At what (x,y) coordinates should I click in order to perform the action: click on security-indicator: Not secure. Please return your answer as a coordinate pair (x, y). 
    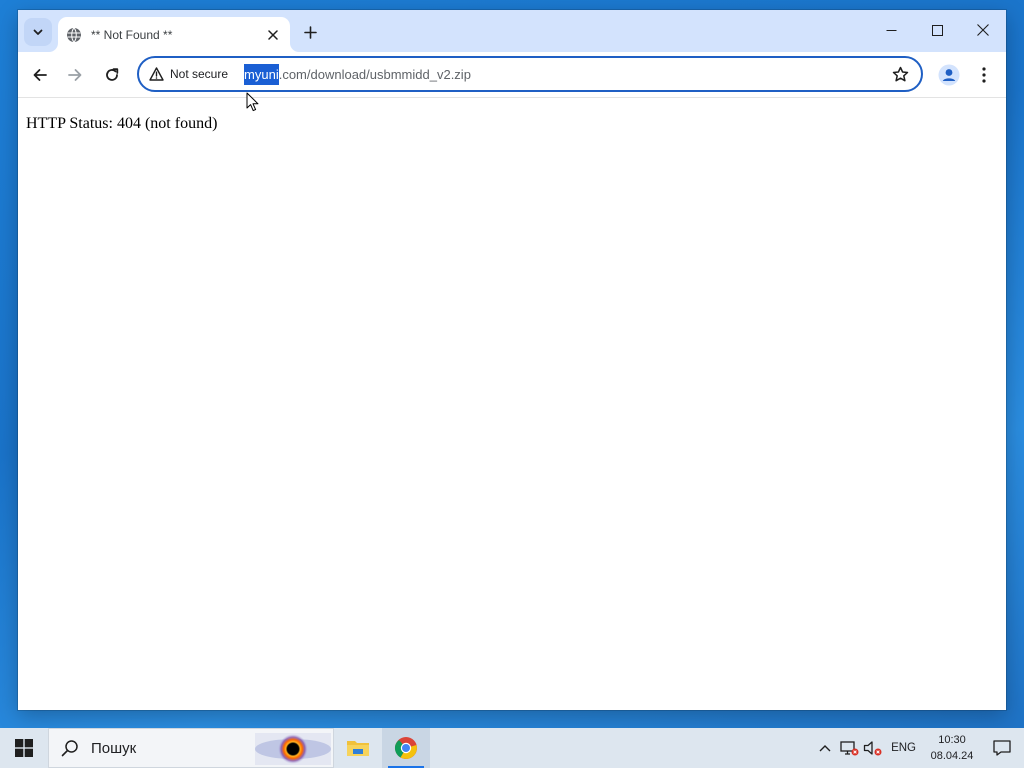
    Looking at the image, I should click on (191, 74).